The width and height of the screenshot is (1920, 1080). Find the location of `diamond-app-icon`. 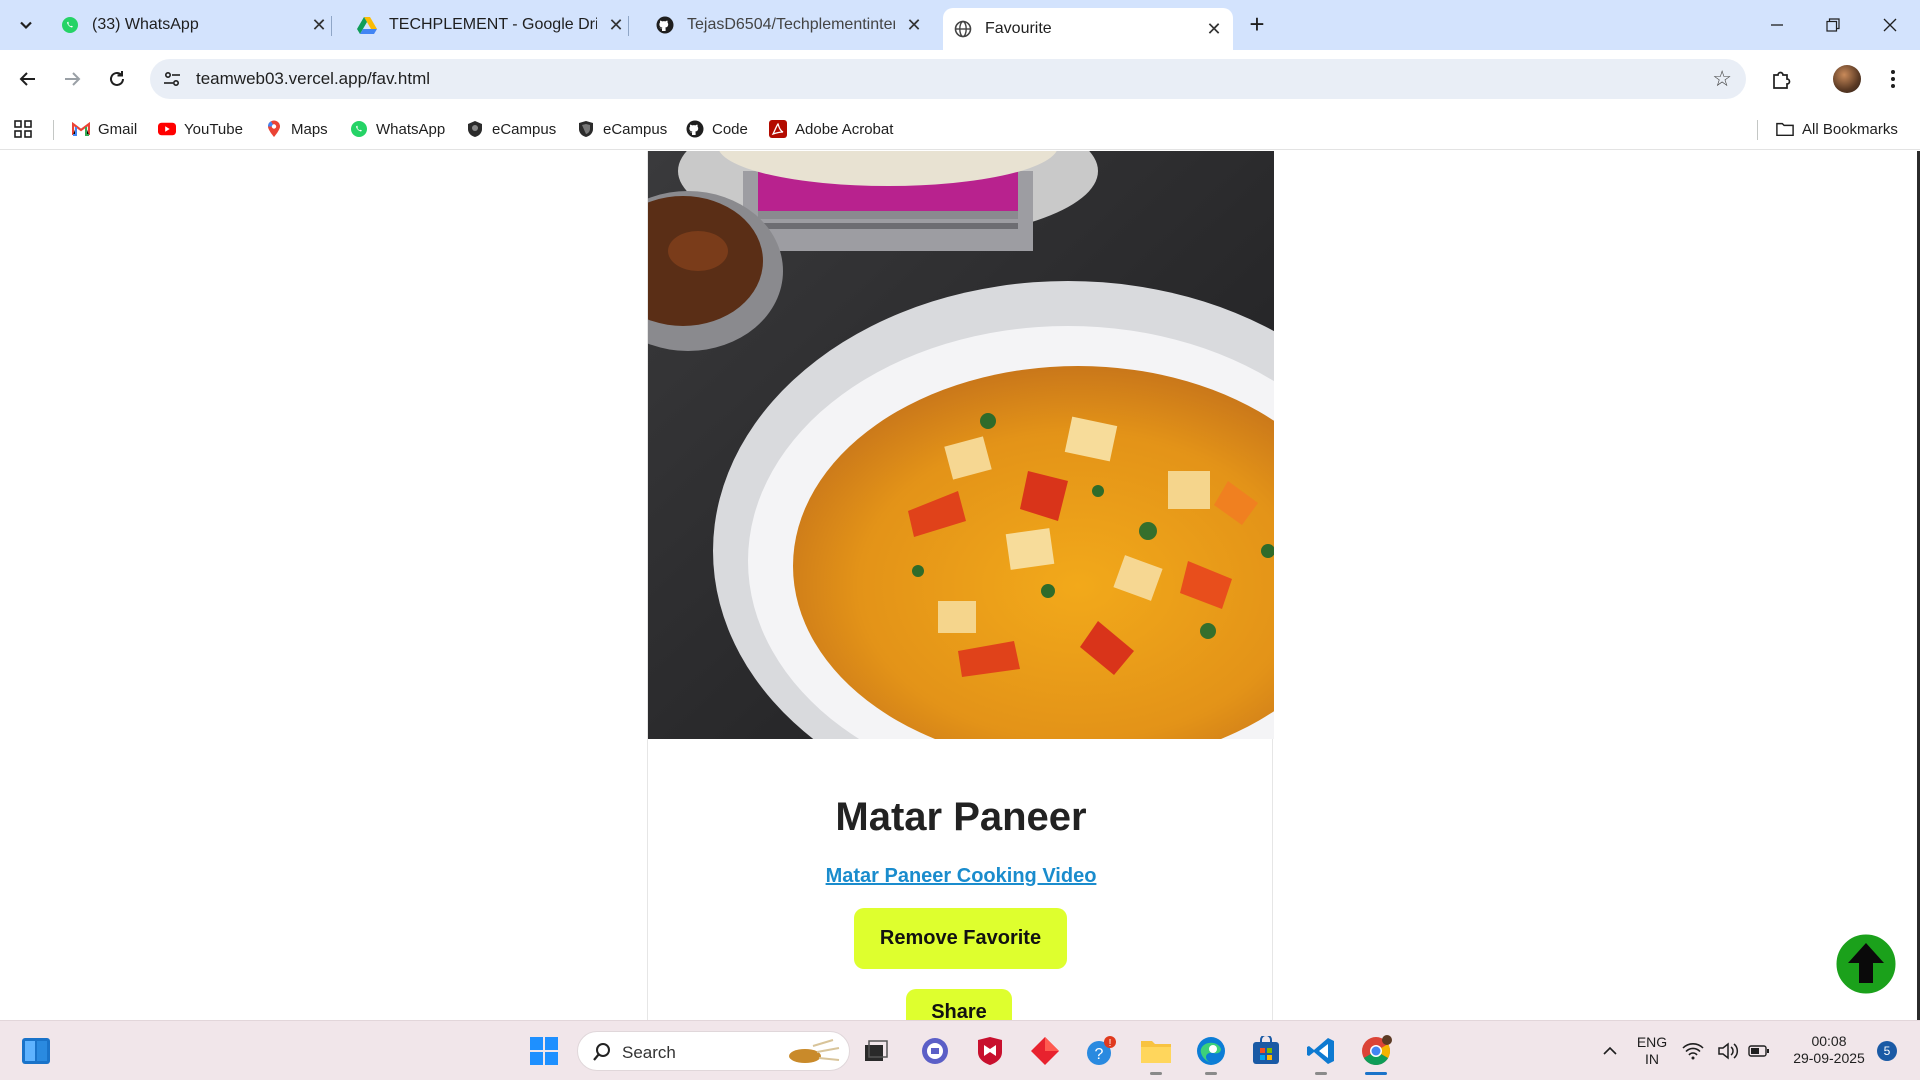

diamond-app-icon is located at coordinates (1045, 1051).